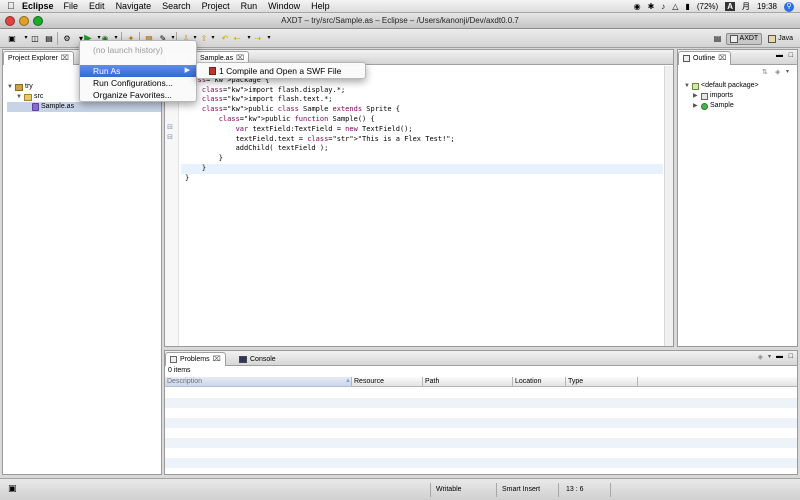 The image size is (800, 500). What do you see at coordinates (675, 6) in the screenshot?
I see `wifi-icon: △` at bounding box center [675, 6].